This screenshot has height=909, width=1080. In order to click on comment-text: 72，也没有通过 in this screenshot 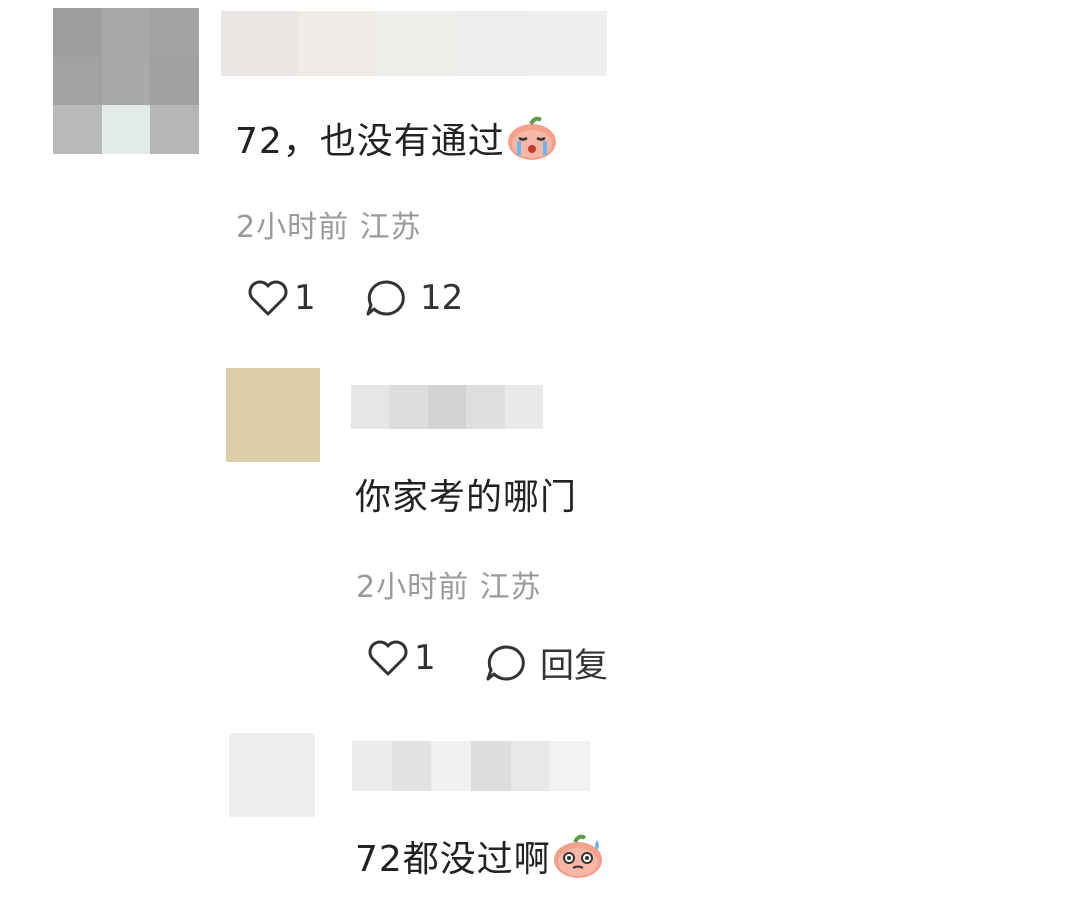, I will do `click(397, 141)`.